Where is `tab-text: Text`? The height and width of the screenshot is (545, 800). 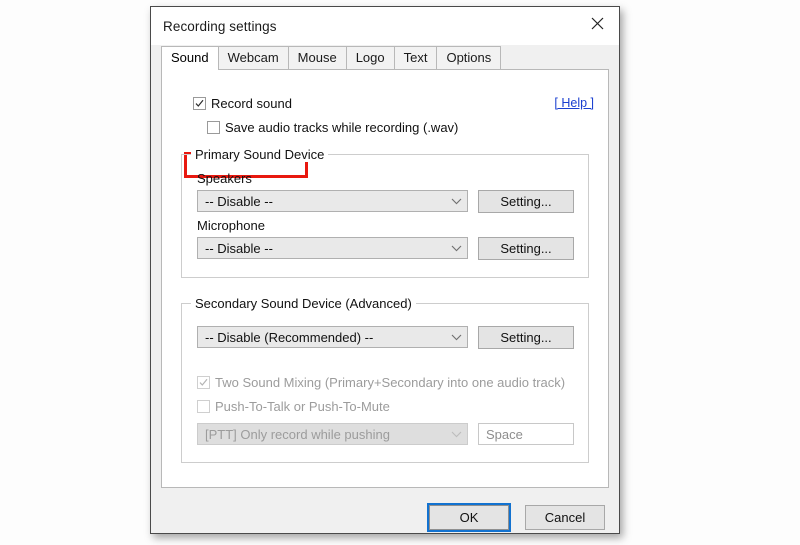
tab-text: Text is located at coordinates (415, 57).